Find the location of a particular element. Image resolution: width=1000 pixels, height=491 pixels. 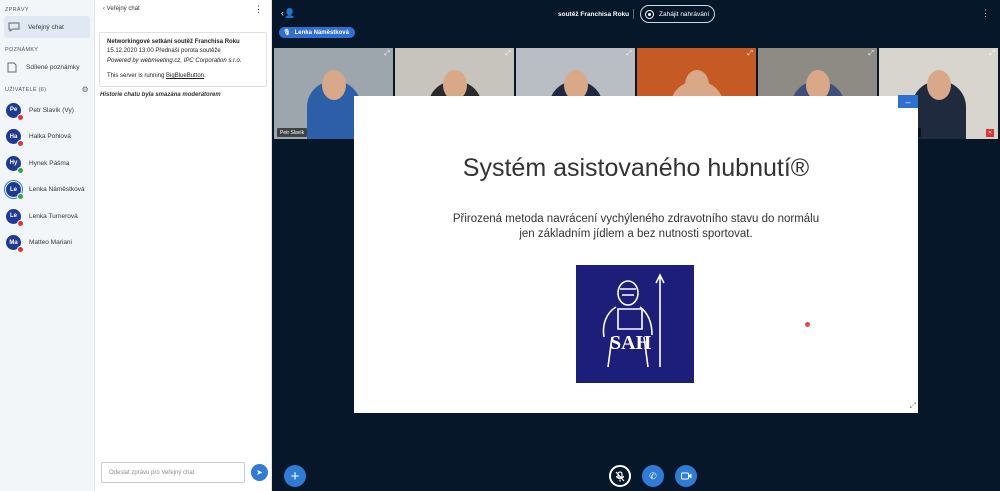

chat-title: Veřejný chat is located at coordinates (123, 9).